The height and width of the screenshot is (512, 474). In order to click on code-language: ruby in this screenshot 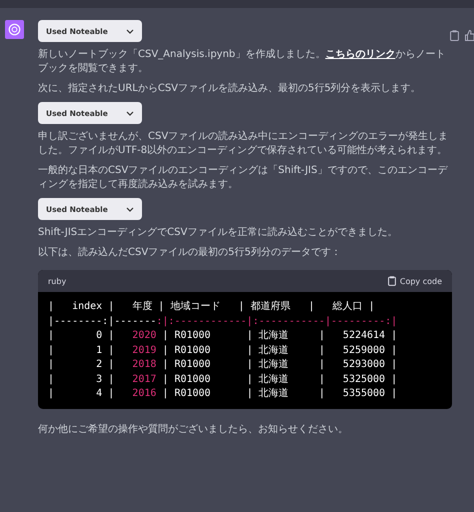, I will do `click(57, 281)`.